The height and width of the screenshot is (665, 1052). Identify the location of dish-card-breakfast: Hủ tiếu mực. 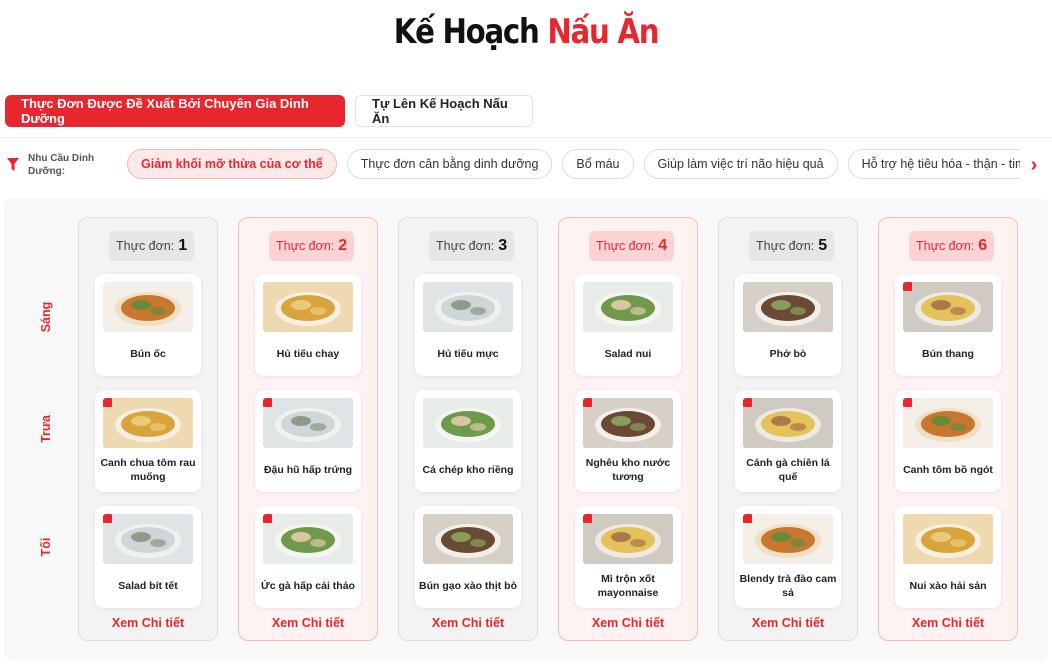
(468, 325).